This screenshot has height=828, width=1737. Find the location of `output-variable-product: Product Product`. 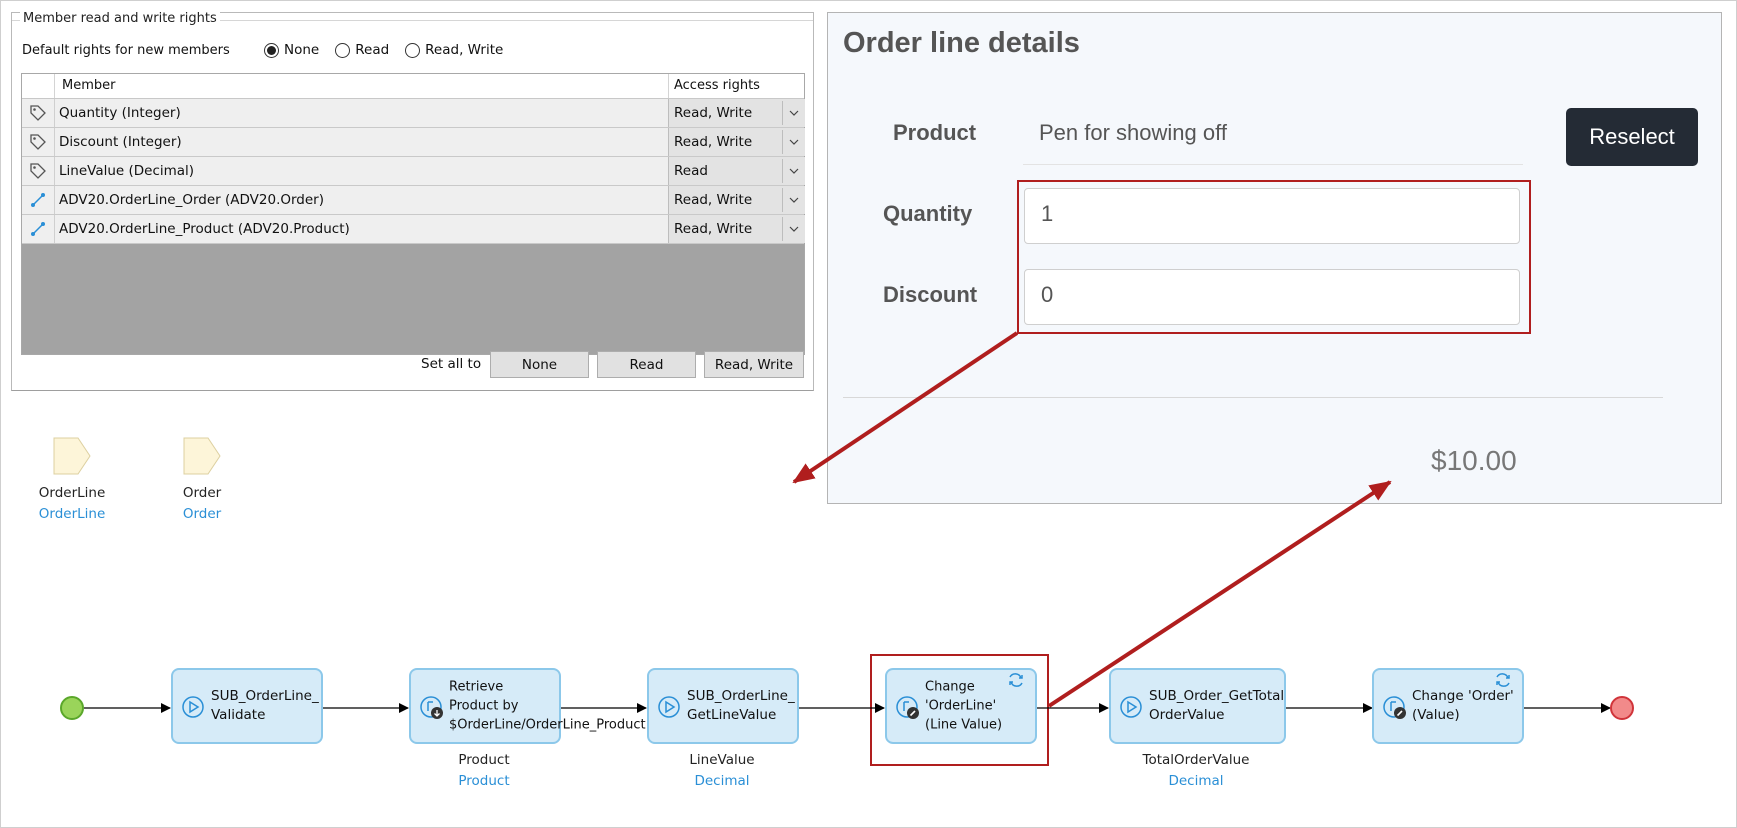

output-variable-product: Product Product is located at coordinates (484, 770).